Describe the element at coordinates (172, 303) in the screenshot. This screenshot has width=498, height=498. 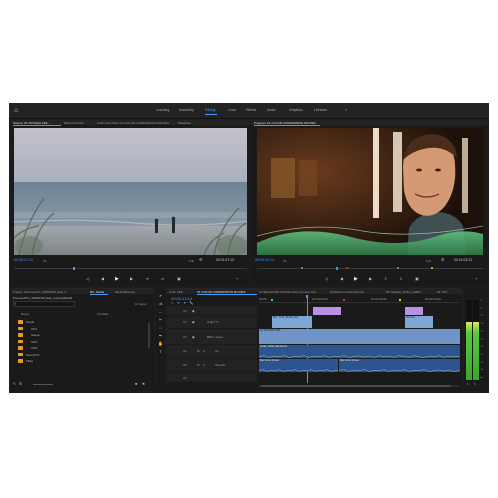
I see `snap-icon: ∩` at that location.